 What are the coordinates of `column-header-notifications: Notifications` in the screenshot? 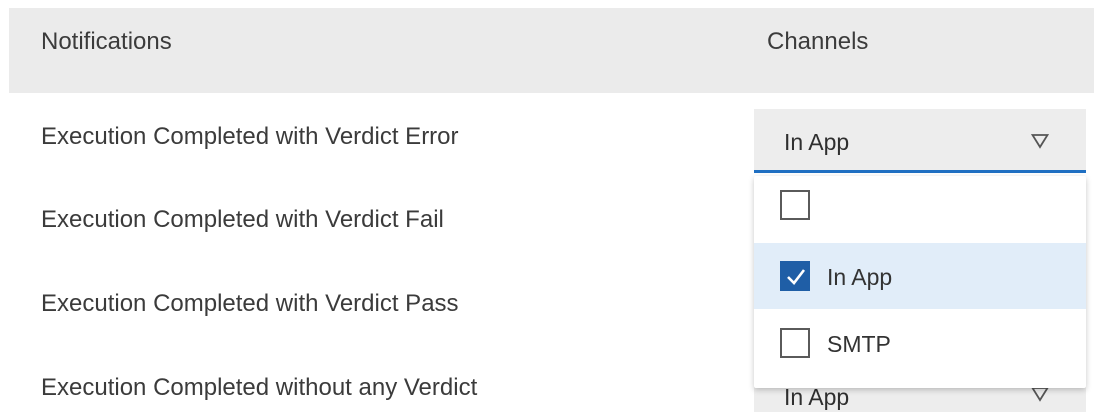 It's located at (106, 41).